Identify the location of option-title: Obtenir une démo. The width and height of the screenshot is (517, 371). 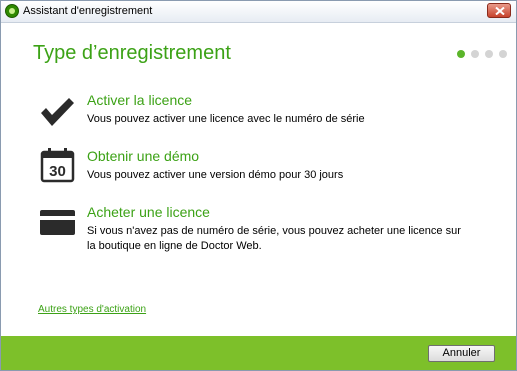
(143, 156).